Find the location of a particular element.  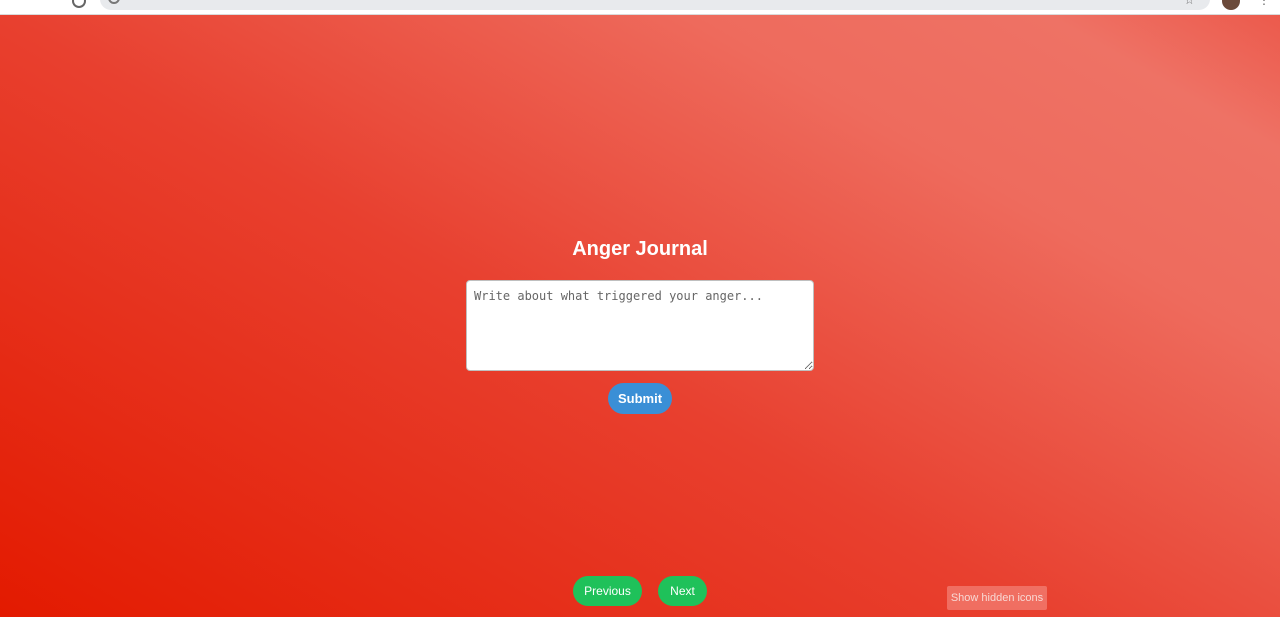

profile-avatar is located at coordinates (1231, 5).